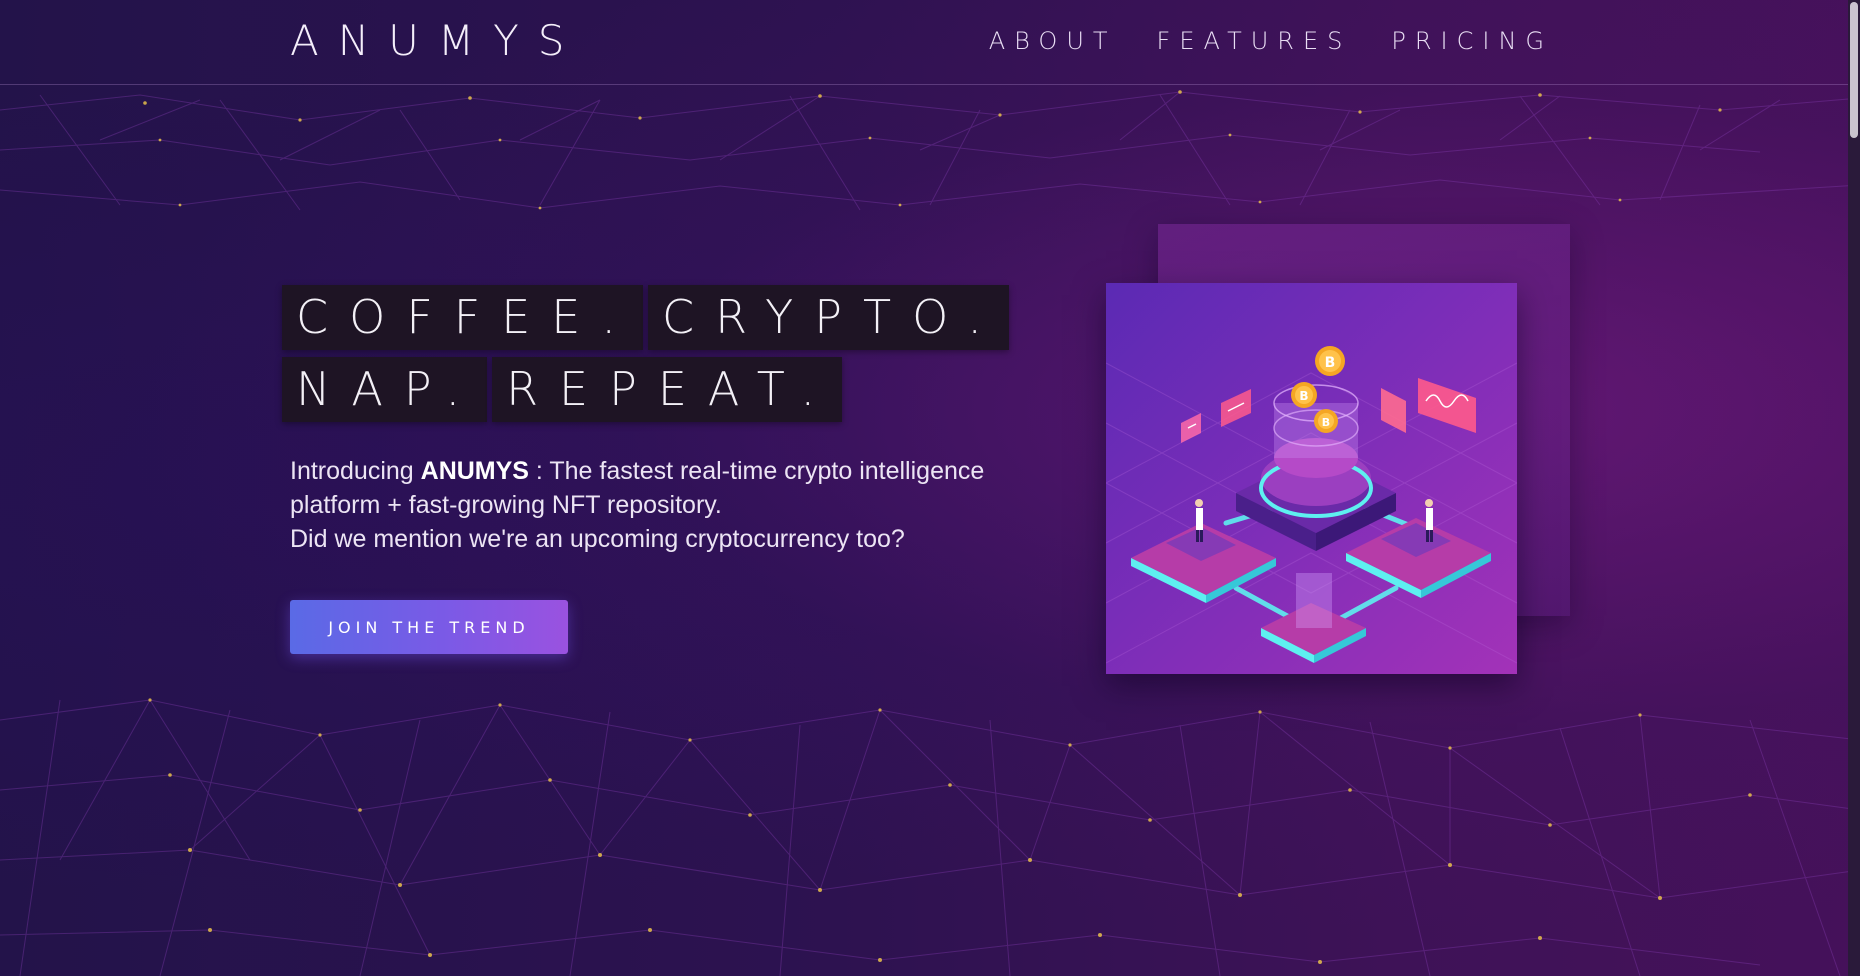 Image resolution: width=1860 pixels, height=976 pixels. What do you see at coordinates (1203, 563) in the screenshot?
I see `left-node` at bounding box center [1203, 563].